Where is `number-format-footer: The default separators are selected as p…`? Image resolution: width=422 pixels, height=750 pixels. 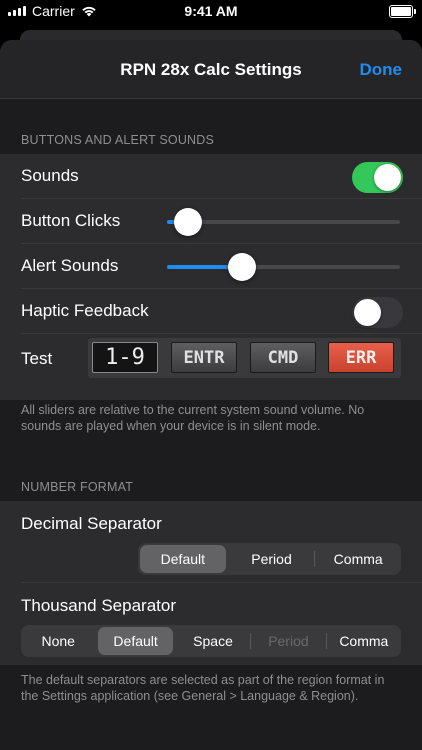 number-format-footer: The default separators are selected as p… is located at coordinates (203, 688).